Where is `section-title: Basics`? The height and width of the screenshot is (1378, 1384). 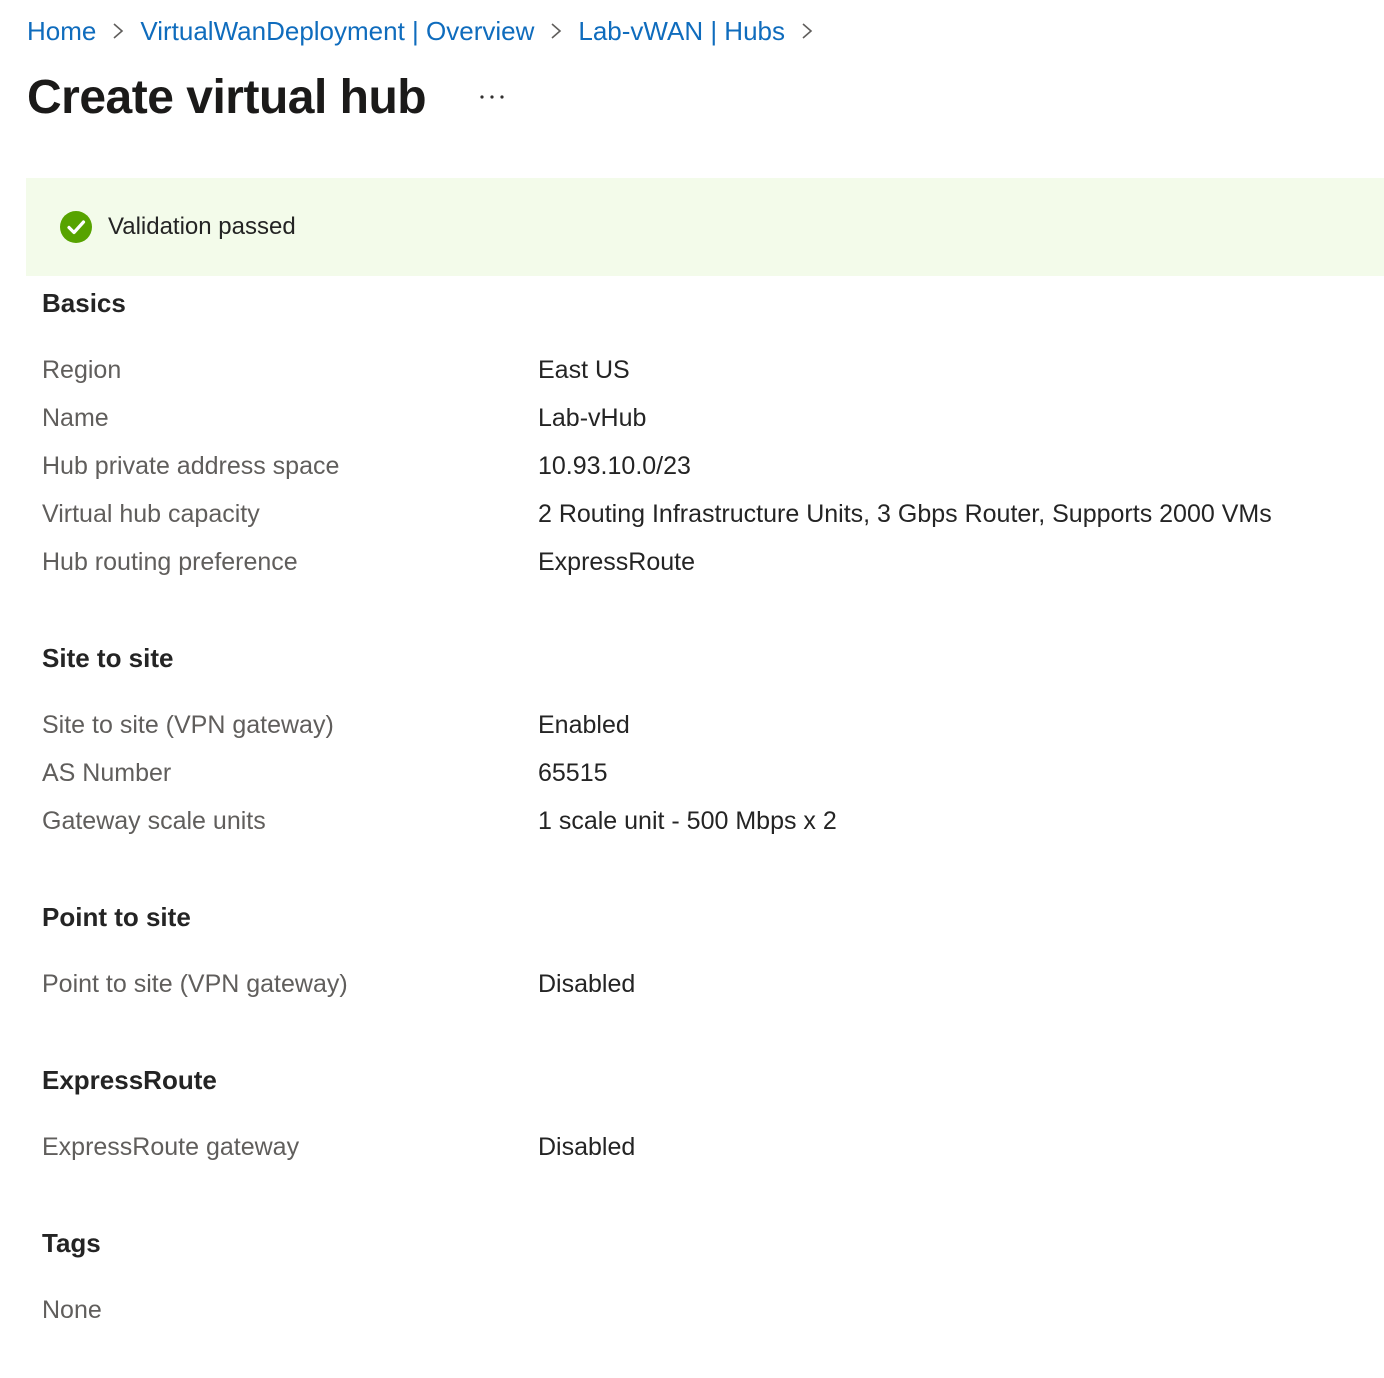 section-title: Basics is located at coordinates (84, 303).